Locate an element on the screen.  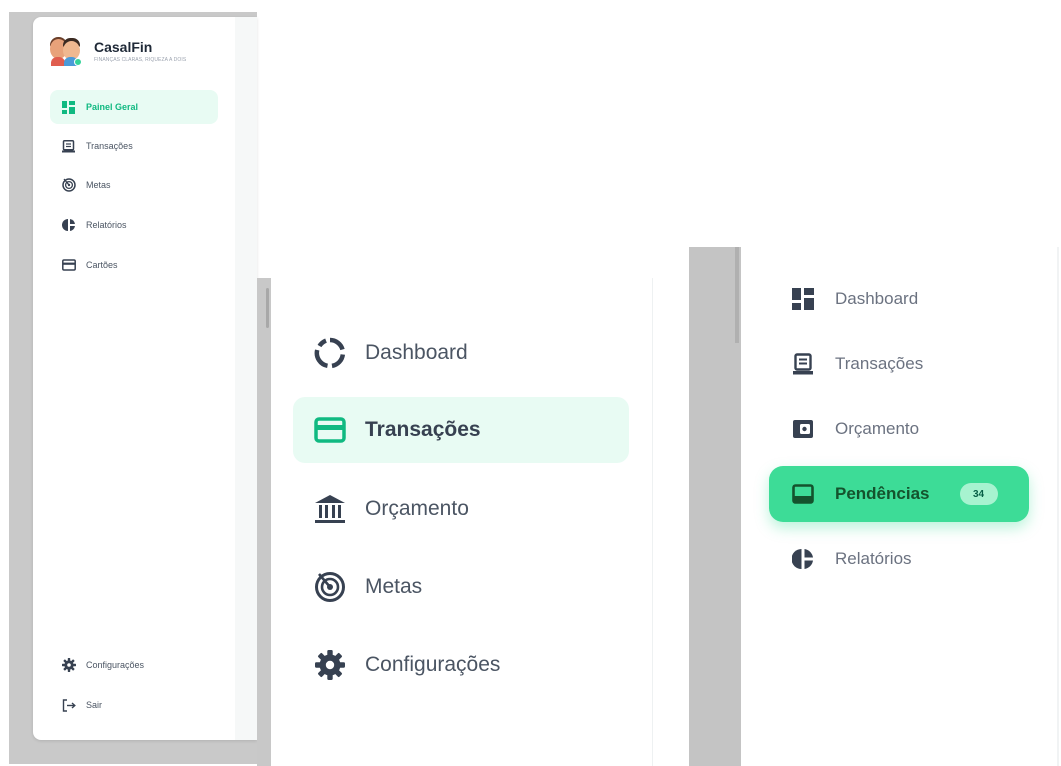
inbox-icon is located at coordinates (803, 494).